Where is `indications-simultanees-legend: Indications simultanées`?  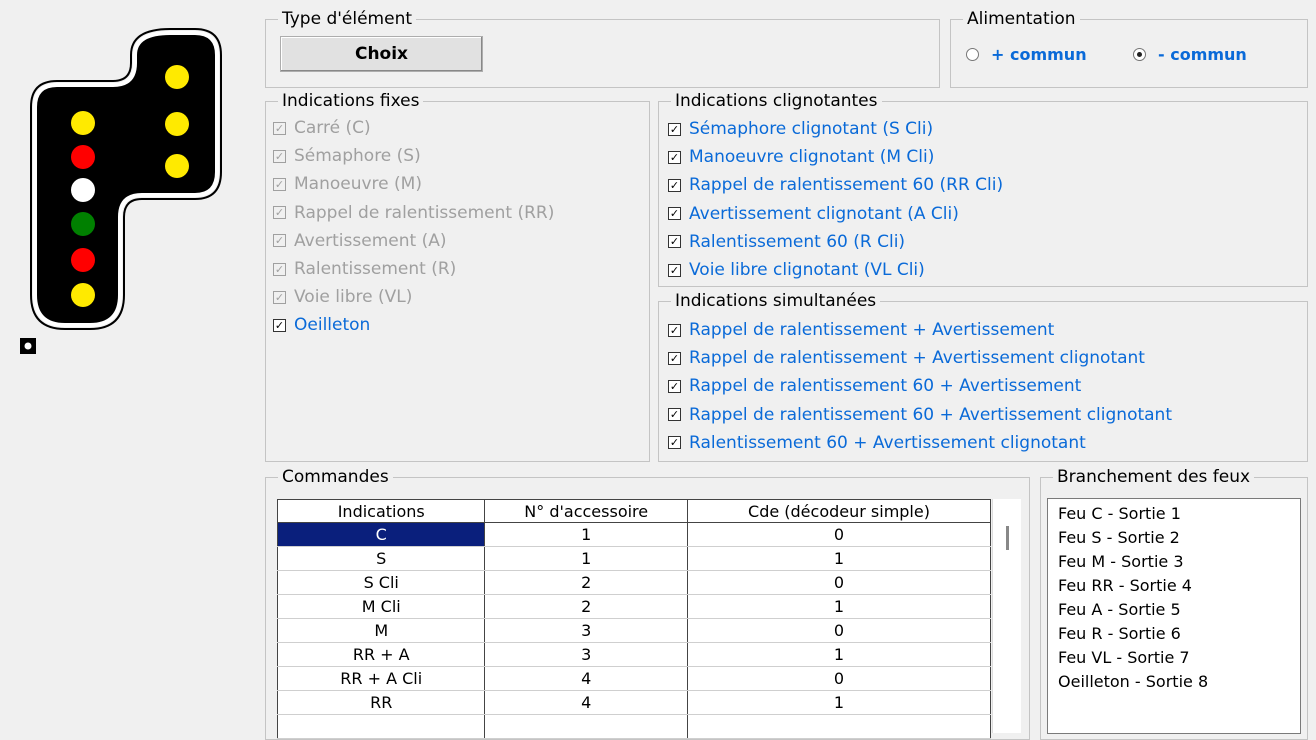 indications-simultanees-legend: Indications simultanées is located at coordinates (776, 301).